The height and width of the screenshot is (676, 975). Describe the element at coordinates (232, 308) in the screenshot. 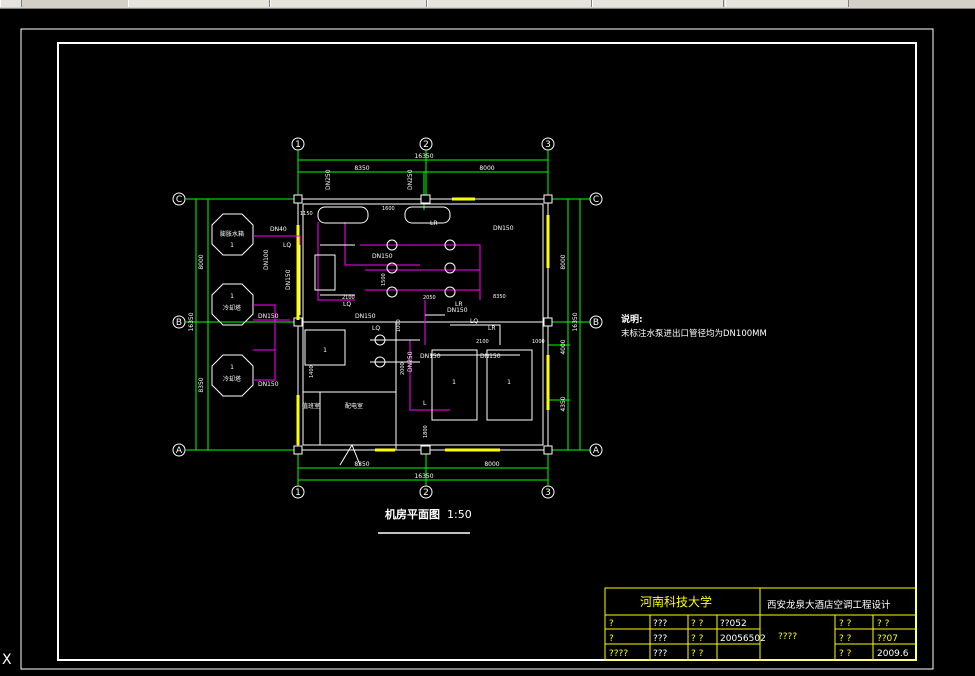

I see `tank-cooling1-label: 冷却塔` at that location.